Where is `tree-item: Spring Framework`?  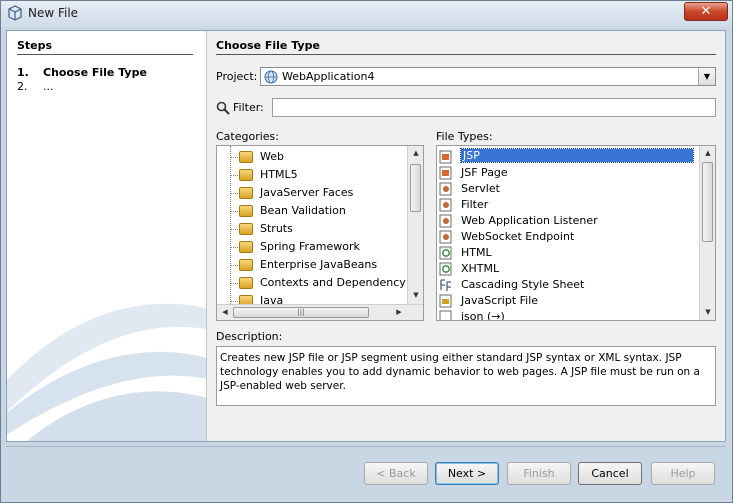
tree-item: Spring Framework is located at coordinates (312, 247).